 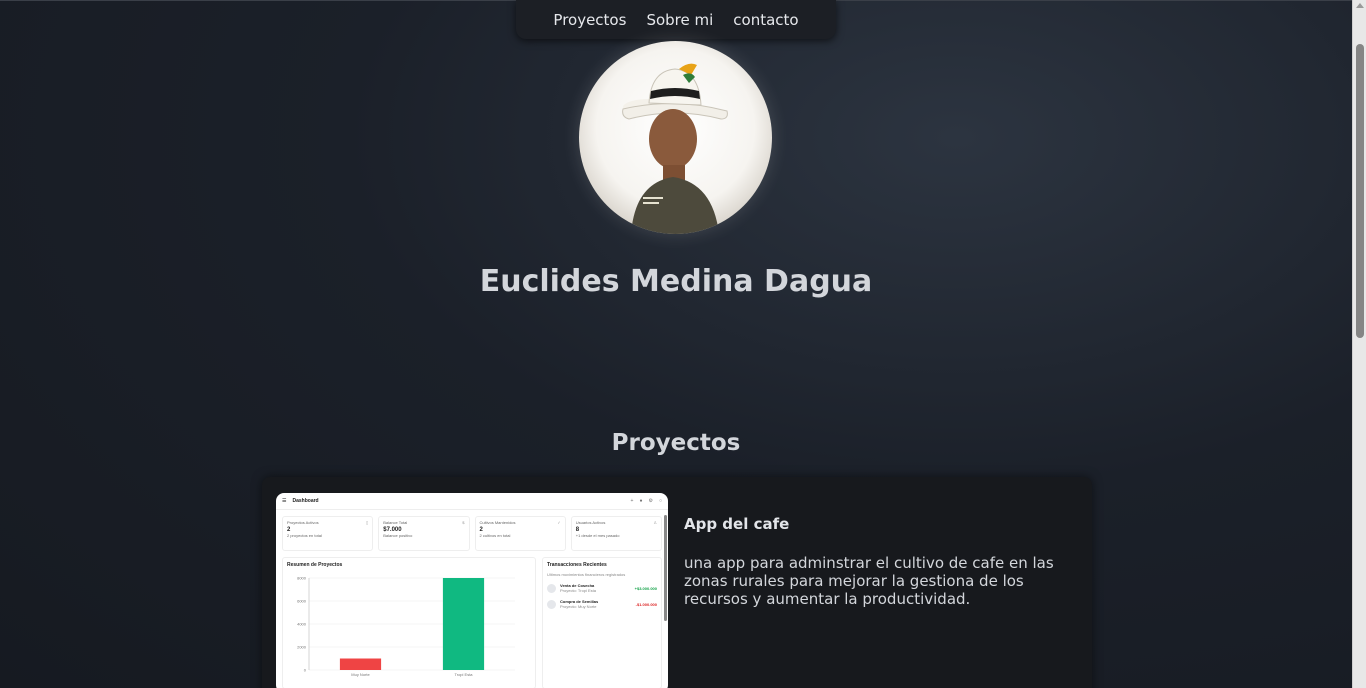 What do you see at coordinates (424, 533) in the screenshot?
I see `stat-card: Balance Total $7.000 Balance positivo $` at bounding box center [424, 533].